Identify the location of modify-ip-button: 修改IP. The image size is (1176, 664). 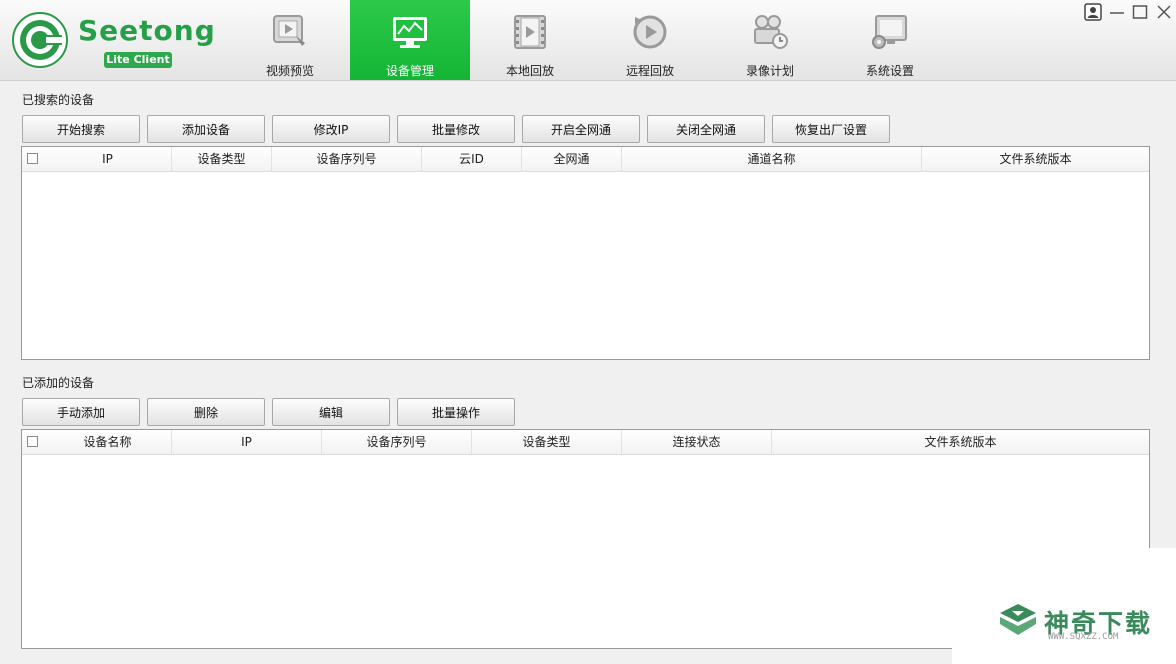
(331, 129).